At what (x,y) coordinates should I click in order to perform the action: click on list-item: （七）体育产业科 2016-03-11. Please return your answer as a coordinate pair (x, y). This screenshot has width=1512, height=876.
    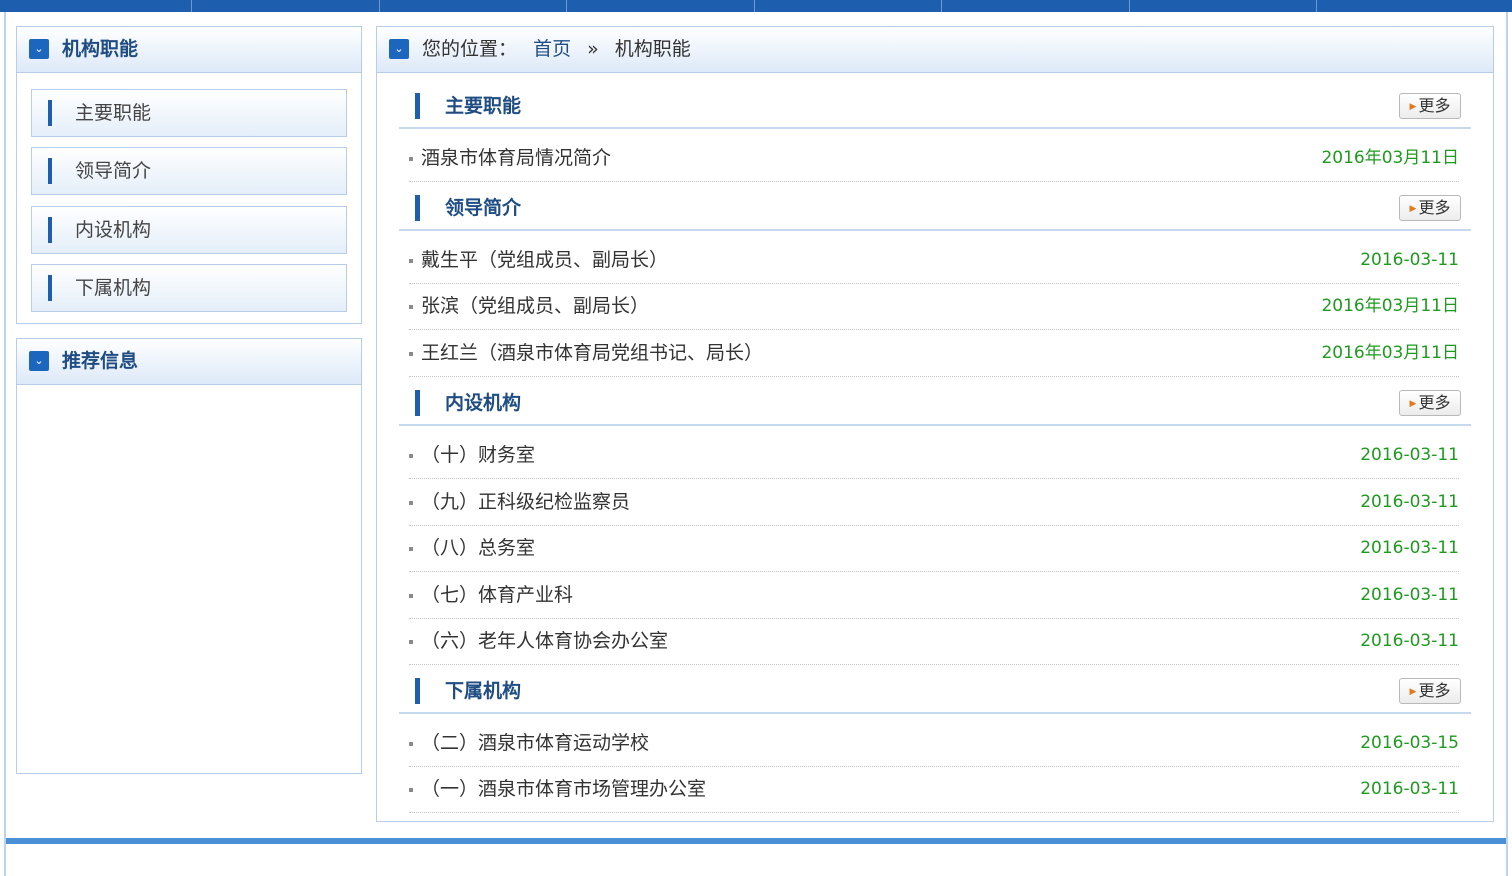
    Looking at the image, I should click on (934, 595).